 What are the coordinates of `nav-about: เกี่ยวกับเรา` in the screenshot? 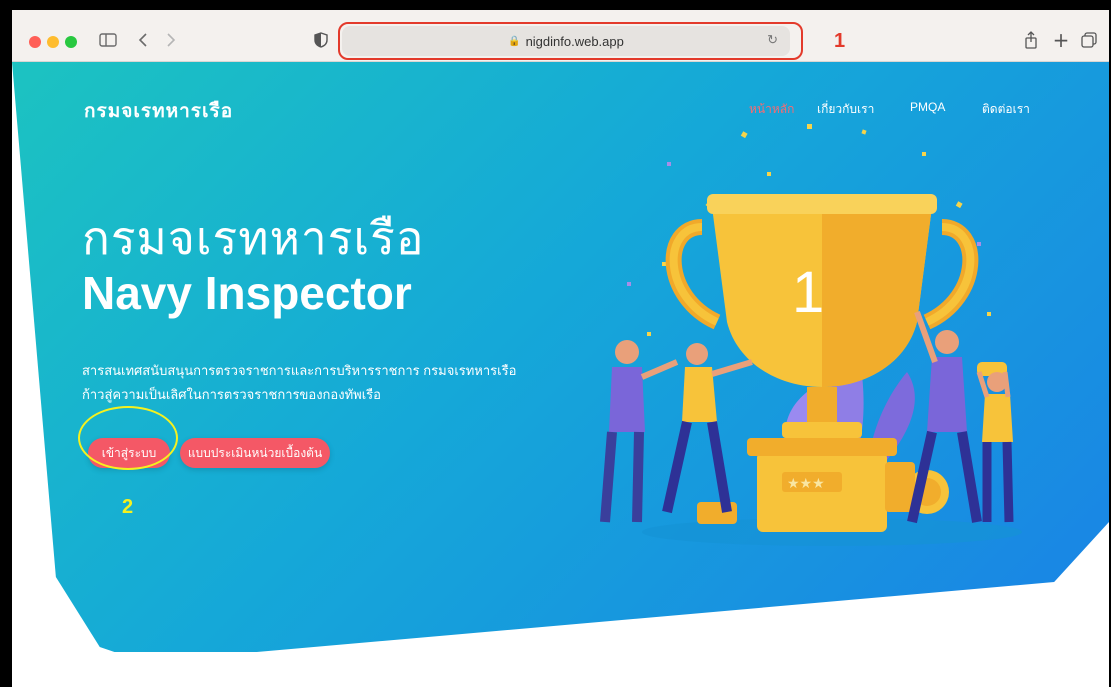 It's located at (845, 109).